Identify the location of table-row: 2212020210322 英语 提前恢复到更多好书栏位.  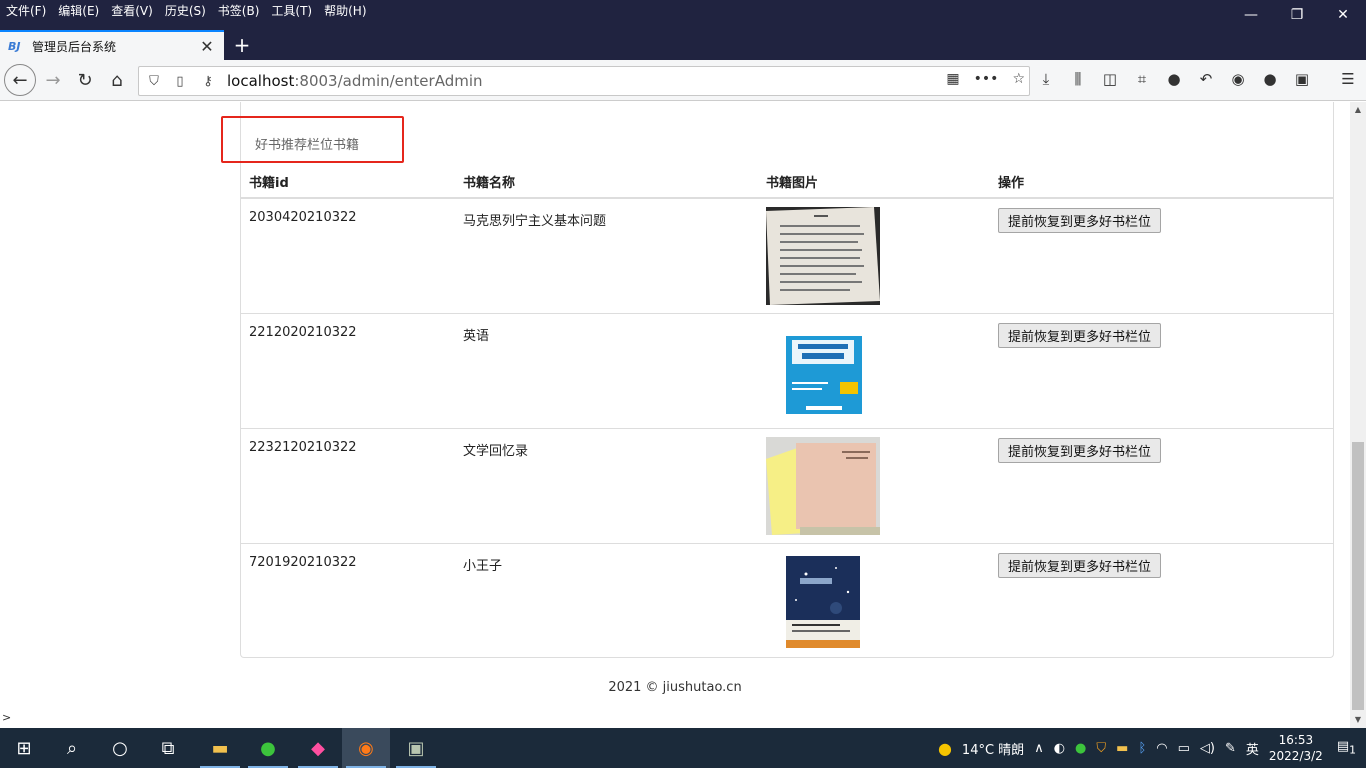
(787, 371).